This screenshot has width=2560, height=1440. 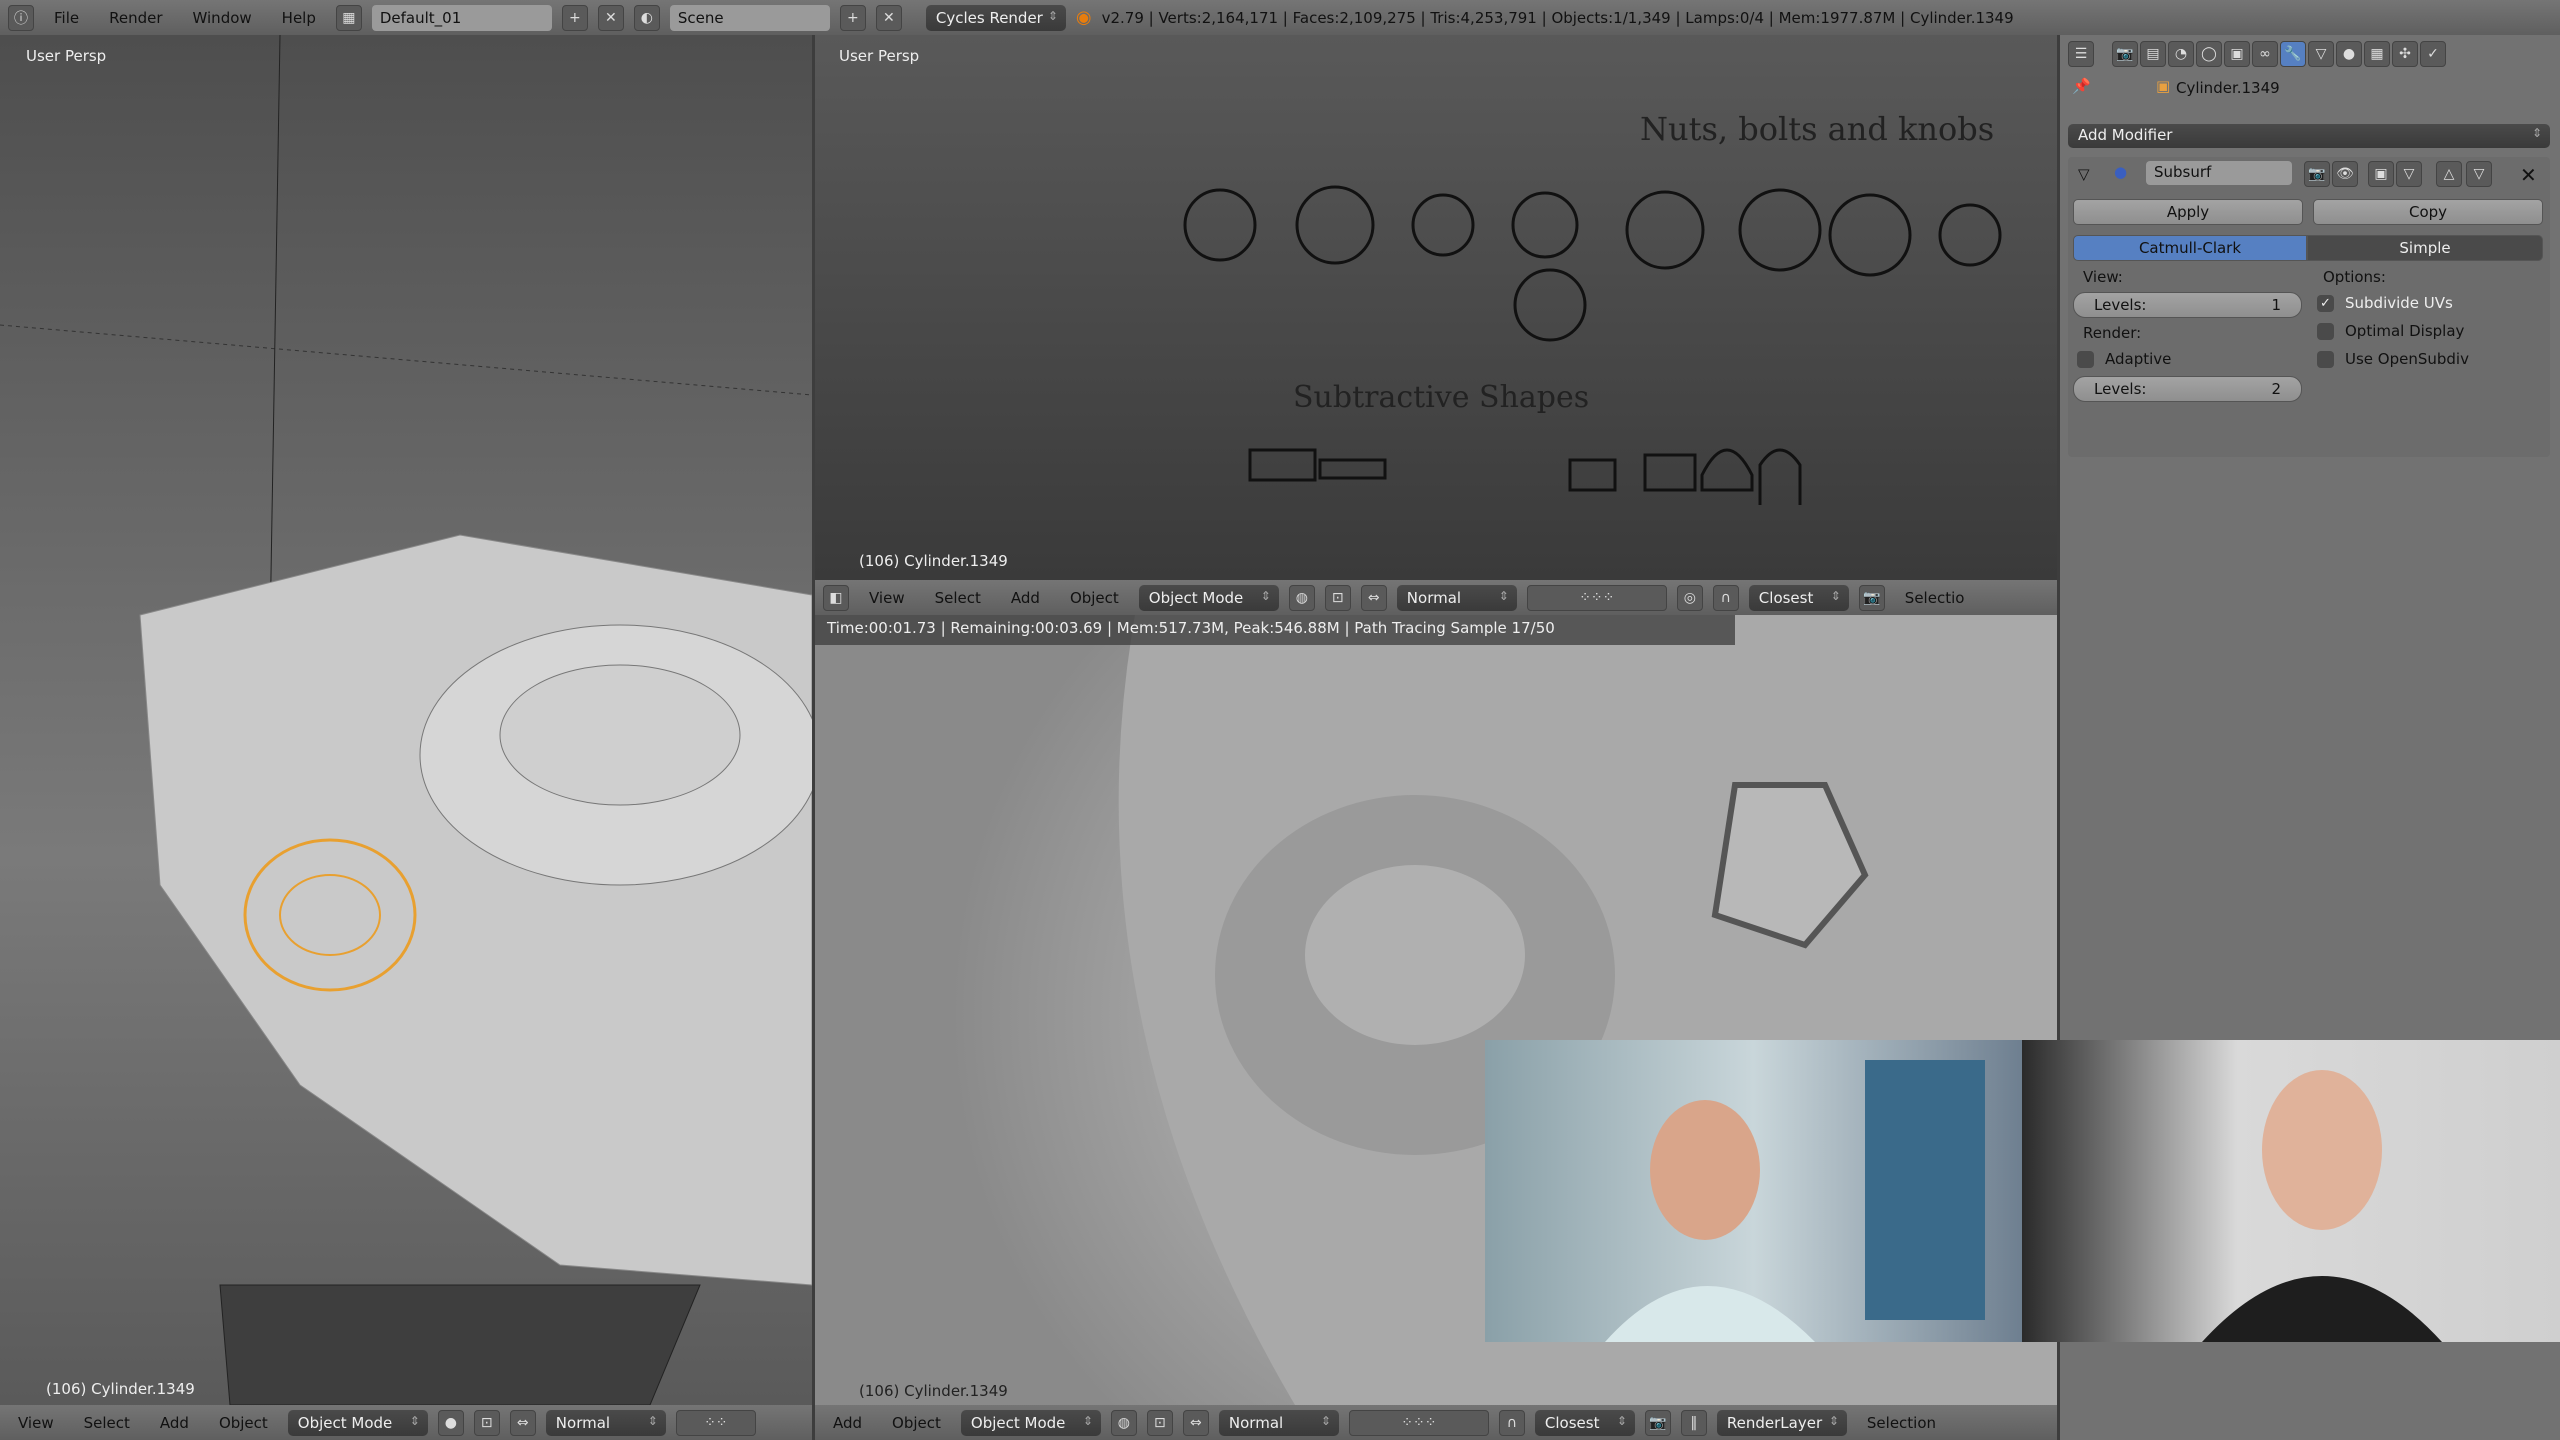 I want to click on scene-tab-icon: ◔, so click(x=2181, y=54).